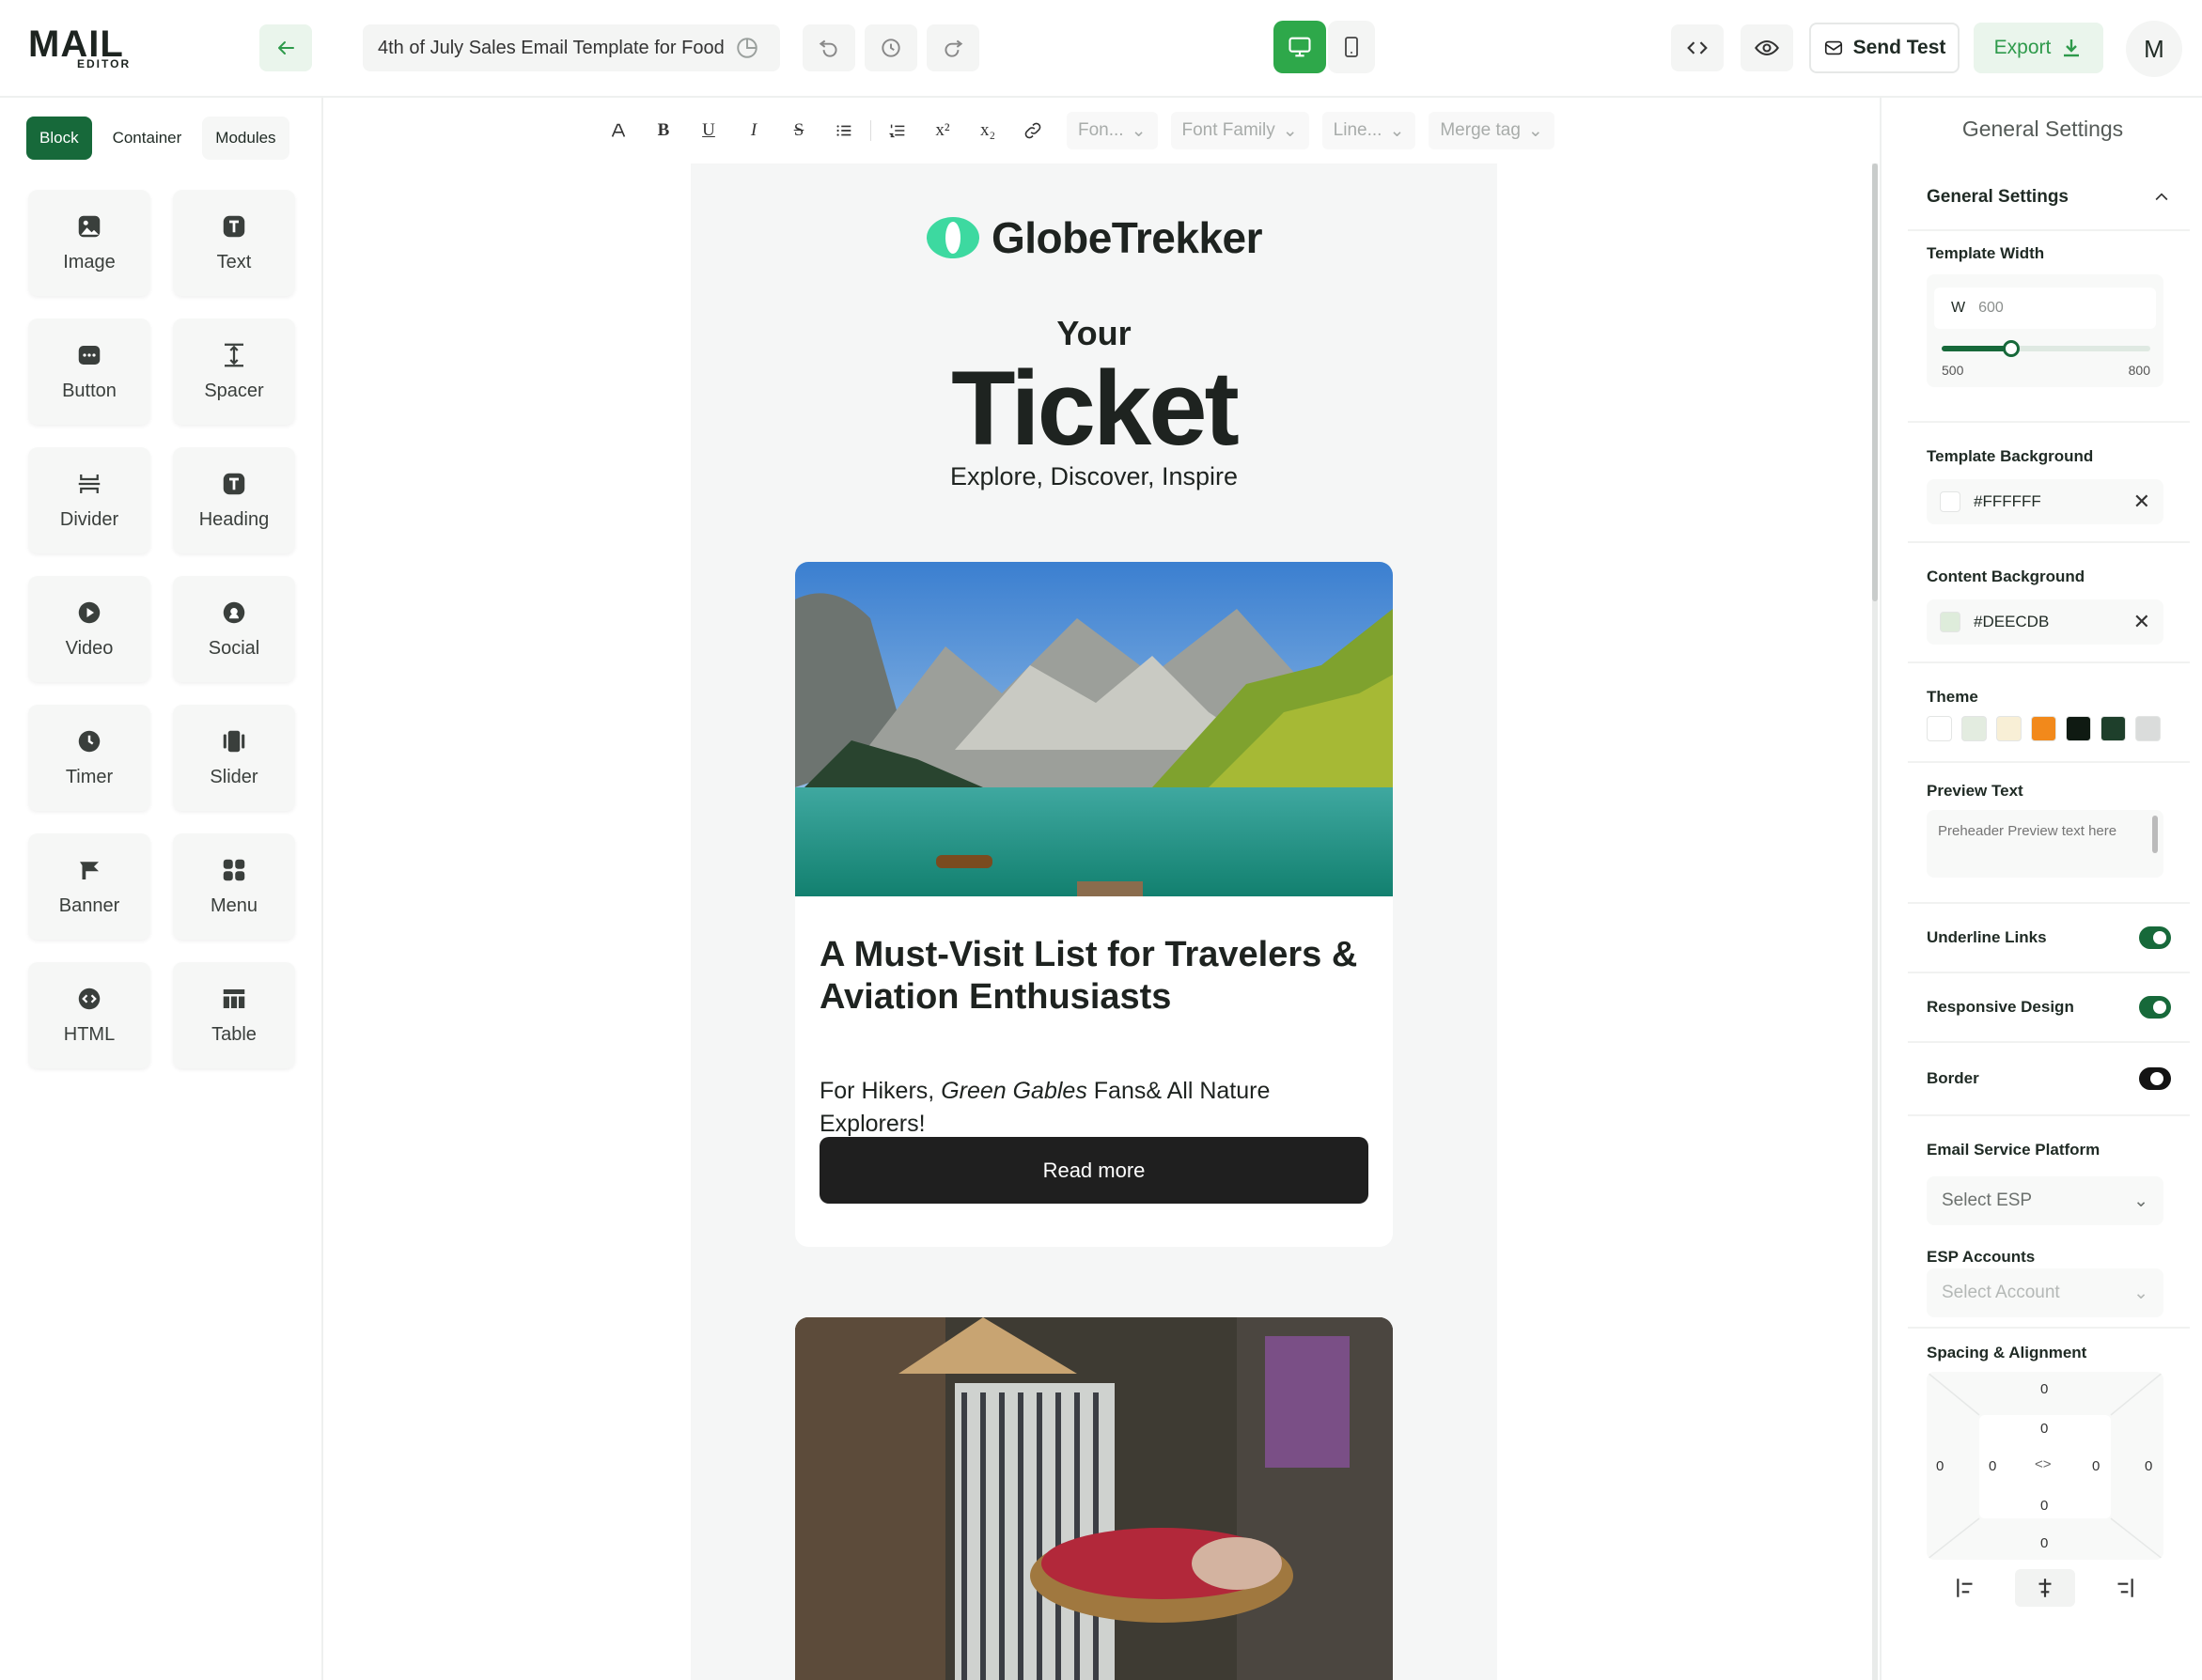 The width and height of the screenshot is (2202, 1680). Describe the element at coordinates (2045, 1588) in the screenshot. I see `align-center-button` at that location.